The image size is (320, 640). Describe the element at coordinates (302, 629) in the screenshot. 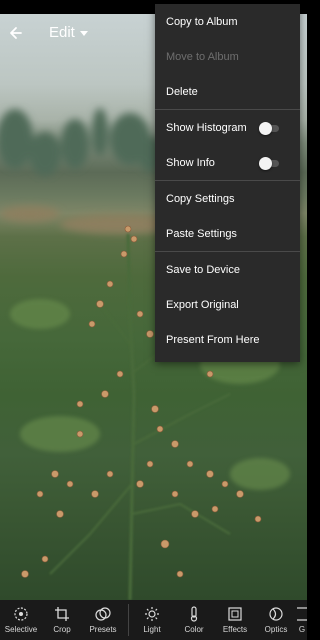

I see `tool-label: G` at that location.